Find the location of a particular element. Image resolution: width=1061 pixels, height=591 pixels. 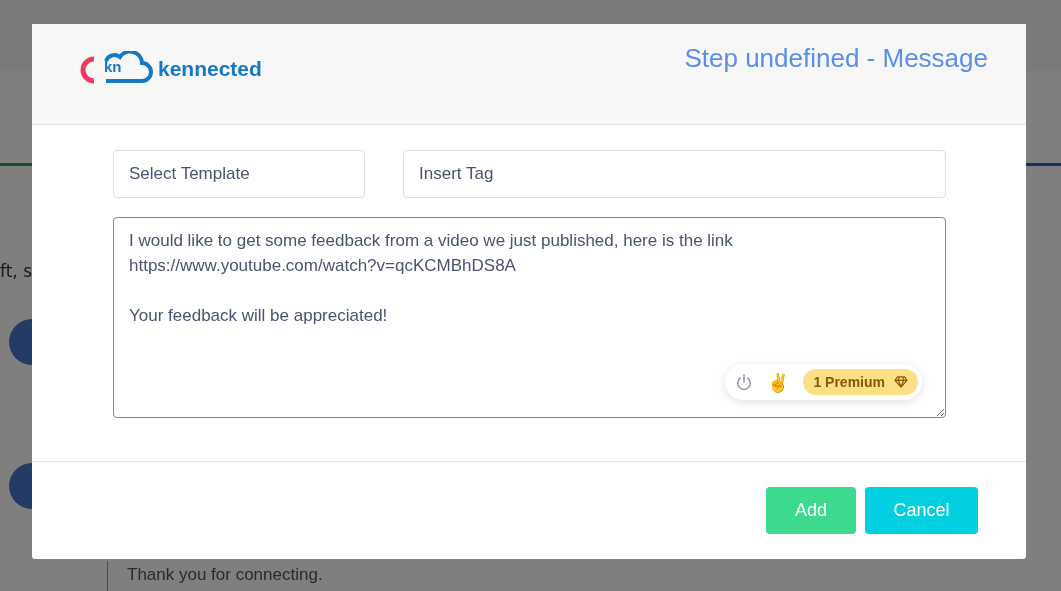

logo-mark: kn is located at coordinates (113, 66).